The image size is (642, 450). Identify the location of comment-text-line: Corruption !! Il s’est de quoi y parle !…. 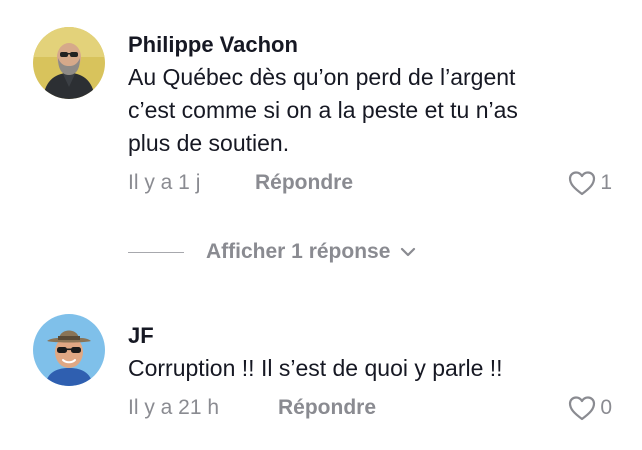
(315, 368).